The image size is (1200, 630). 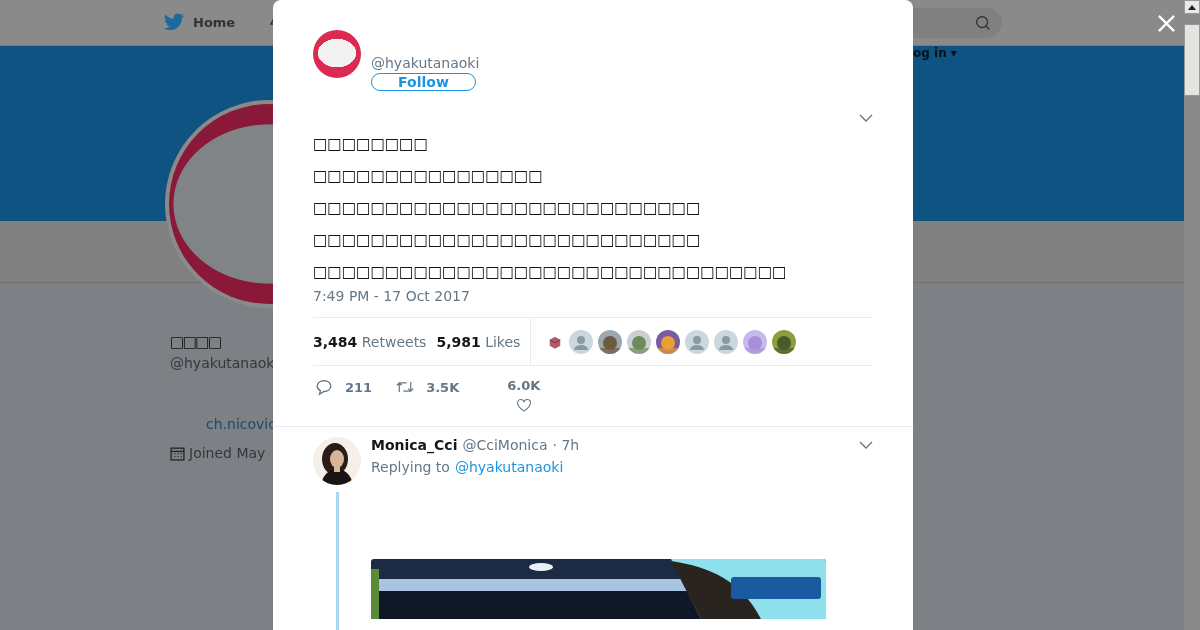 What do you see at coordinates (370, 341) in the screenshot?
I see `retweet-count: 3,484 Retweets` at bounding box center [370, 341].